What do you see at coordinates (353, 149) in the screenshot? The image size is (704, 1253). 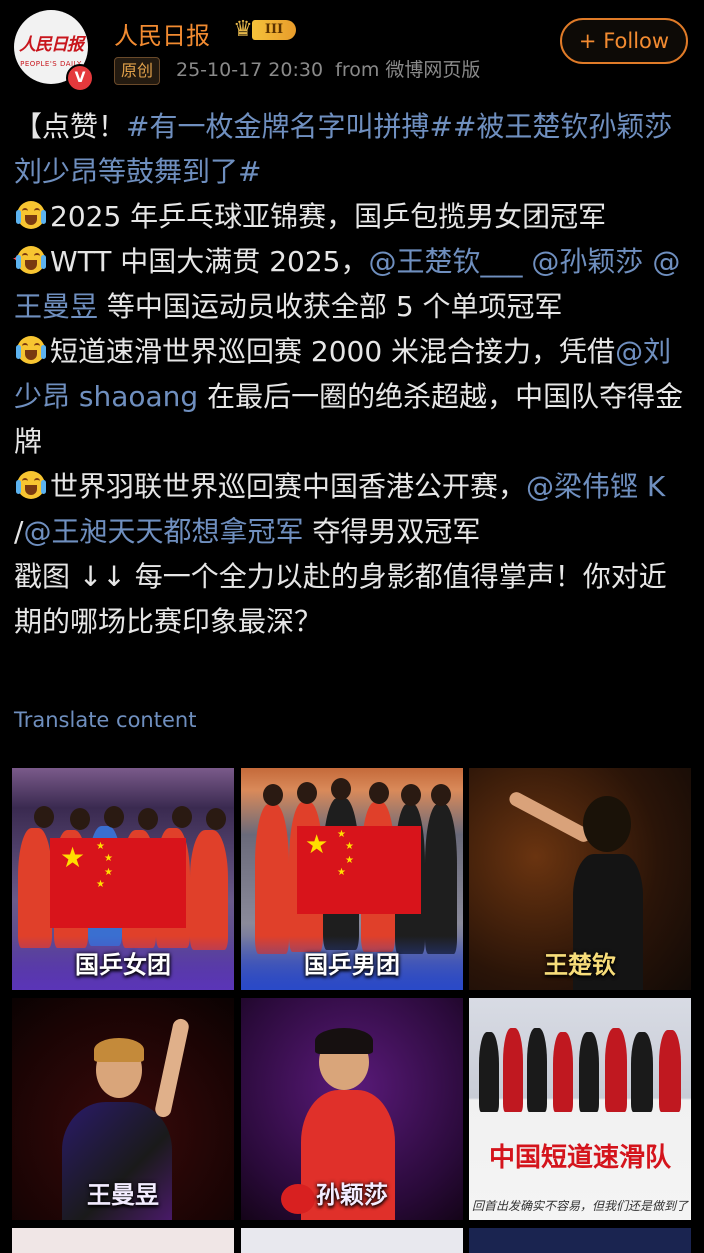 I see `post-line-topics: 【点赞！#有一枚金牌名字叫拼搏##被王楚钦孙颖莎刘少昂等鼓舞到了#` at bounding box center [353, 149].